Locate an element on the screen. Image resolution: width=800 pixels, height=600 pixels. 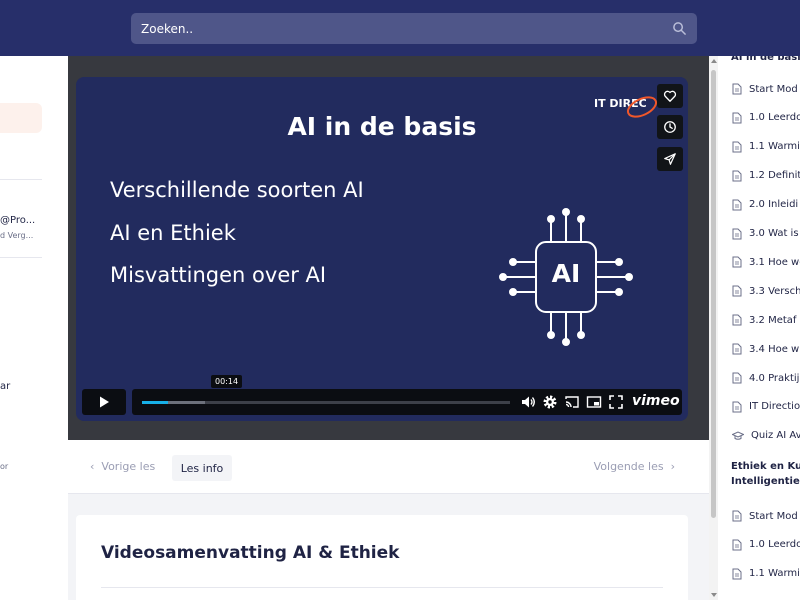
active-nav-highlight is located at coordinates (21, 118).